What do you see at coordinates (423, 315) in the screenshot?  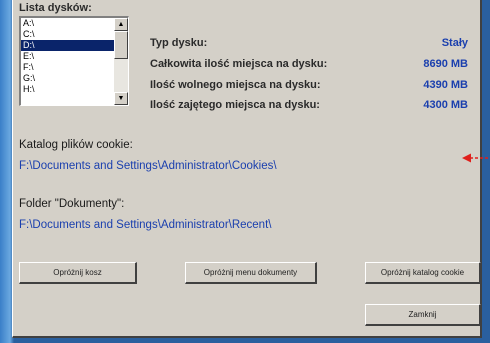 I see `close-button: Zamknij` at bounding box center [423, 315].